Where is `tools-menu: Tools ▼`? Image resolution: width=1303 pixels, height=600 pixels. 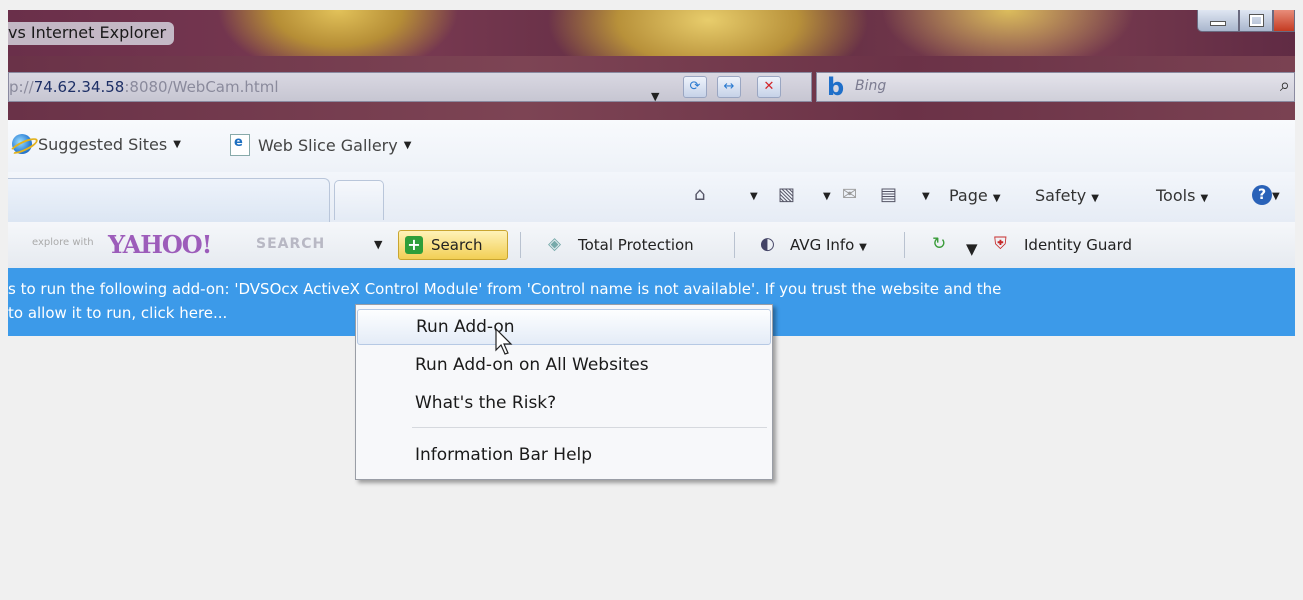 tools-menu: Tools ▼ is located at coordinates (1182, 195).